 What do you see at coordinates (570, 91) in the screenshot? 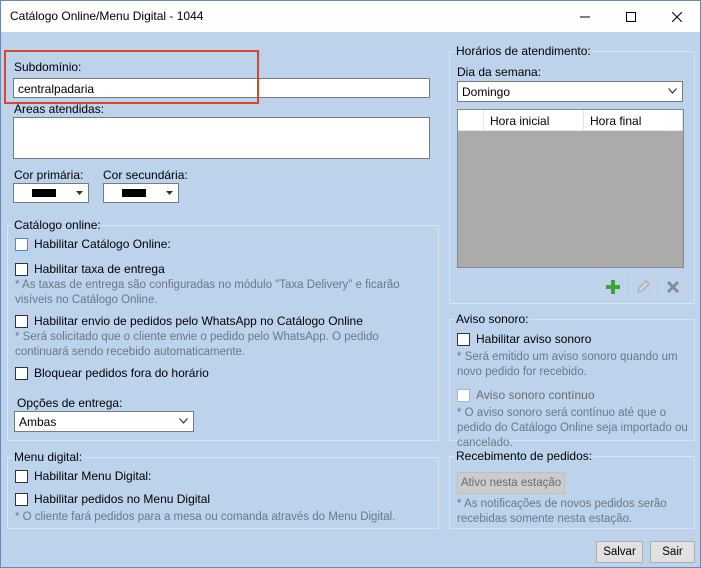
I see `weekday-select: Domingo` at bounding box center [570, 91].